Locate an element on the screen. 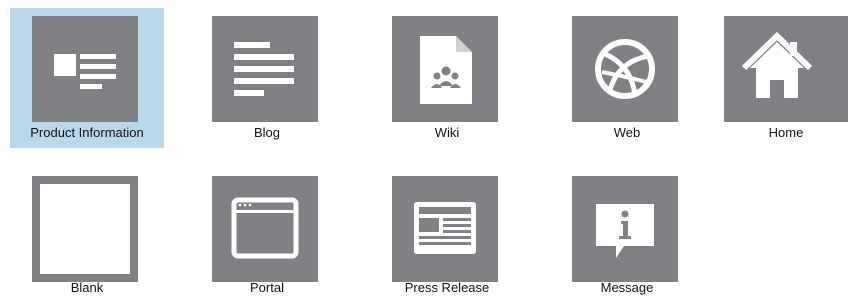  wiki-icon is located at coordinates (446, 70).